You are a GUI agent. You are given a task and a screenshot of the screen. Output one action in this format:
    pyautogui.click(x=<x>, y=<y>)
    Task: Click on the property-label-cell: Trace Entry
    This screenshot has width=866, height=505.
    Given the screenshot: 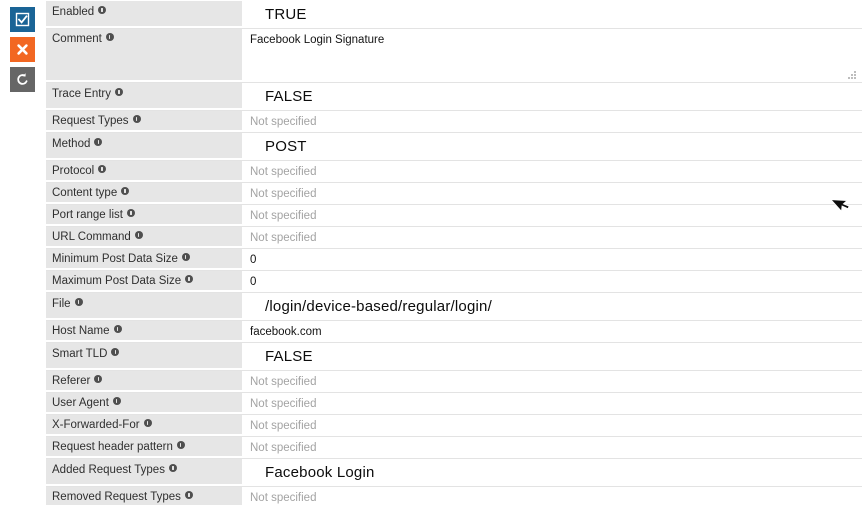 What is the action you would take?
    pyautogui.click(x=144, y=96)
    